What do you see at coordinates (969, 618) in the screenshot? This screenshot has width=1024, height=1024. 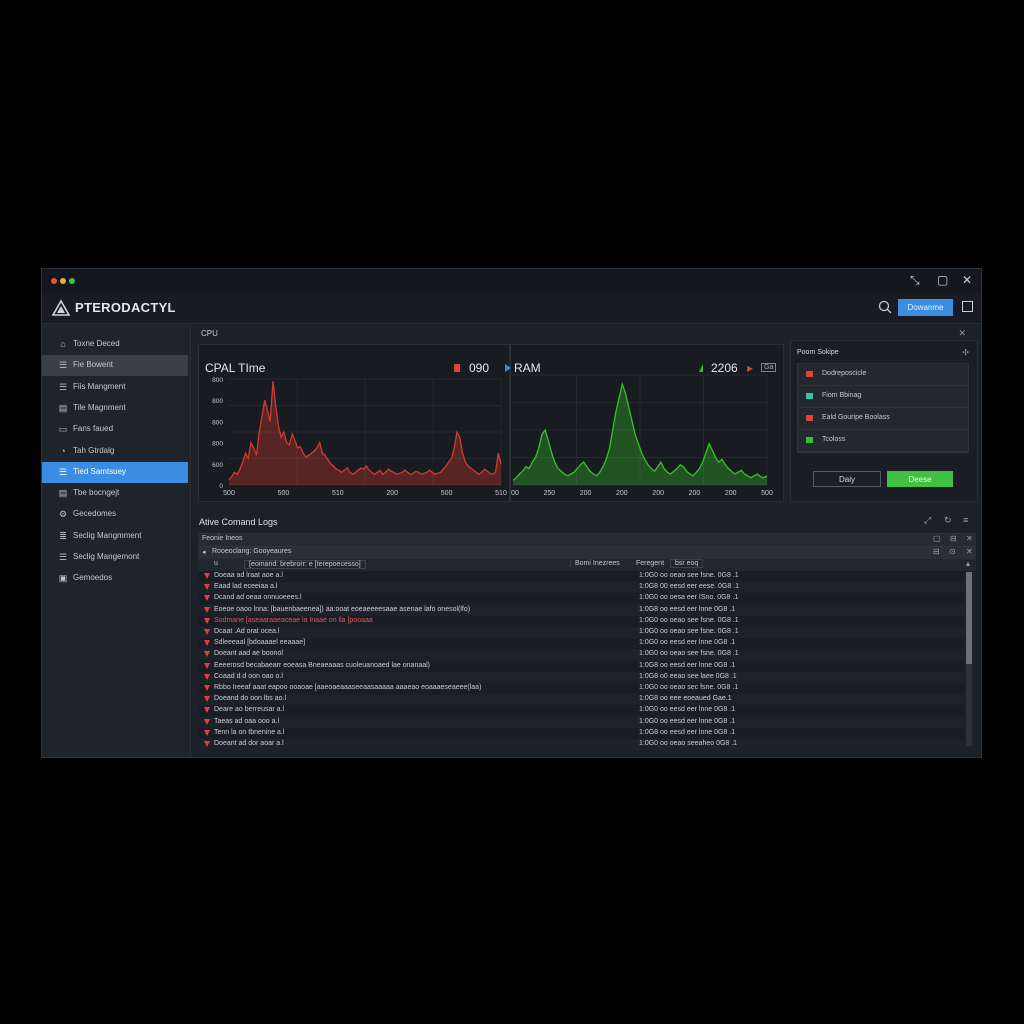 I see `scrollbar-thumb` at bounding box center [969, 618].